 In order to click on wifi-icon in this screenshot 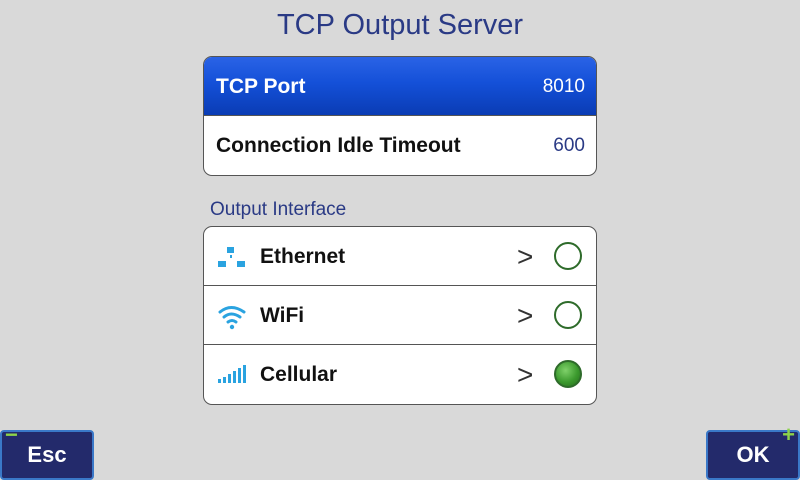, I will do `click(232, 316)`.